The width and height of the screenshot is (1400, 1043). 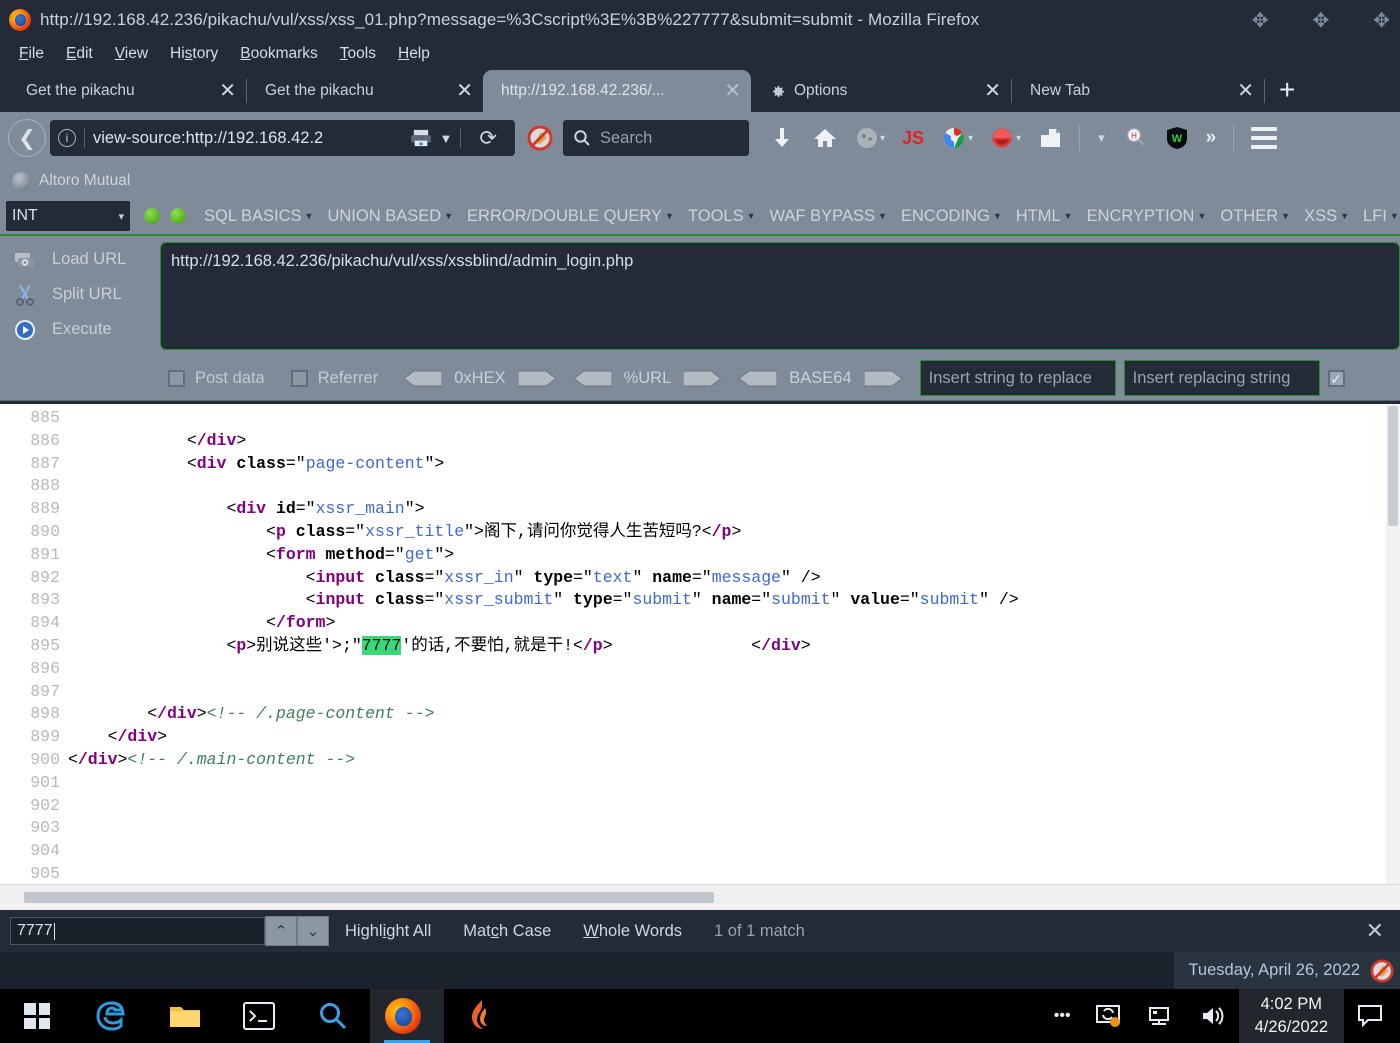 I want to click on tab-view-source: http://192.168.42.236/... ✕, so click(x=617, y=91).